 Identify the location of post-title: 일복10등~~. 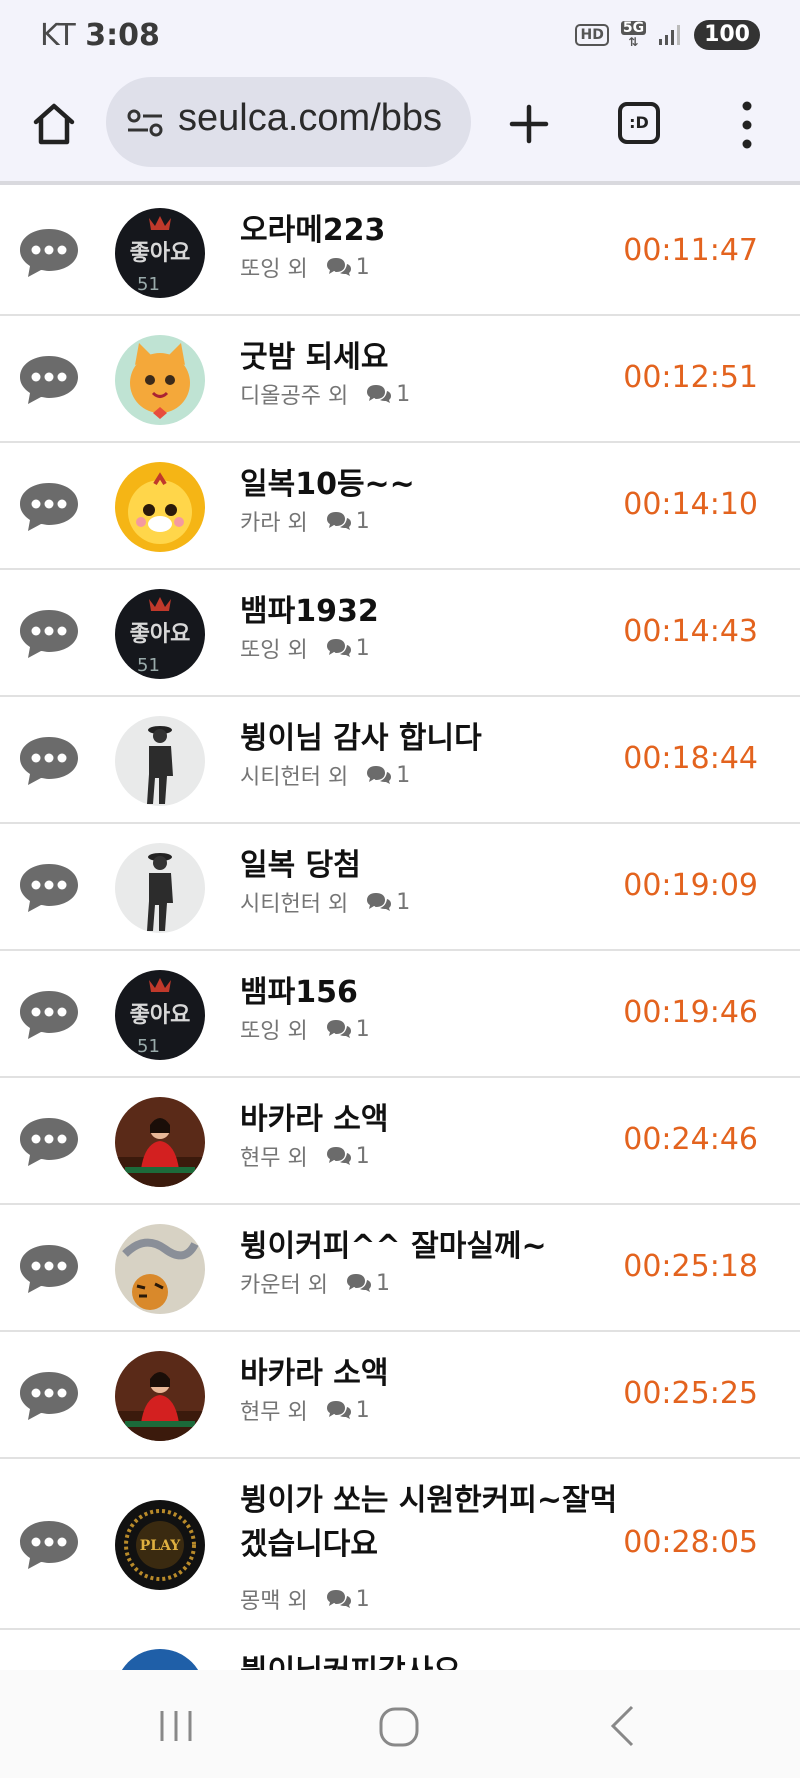
(430, 485).